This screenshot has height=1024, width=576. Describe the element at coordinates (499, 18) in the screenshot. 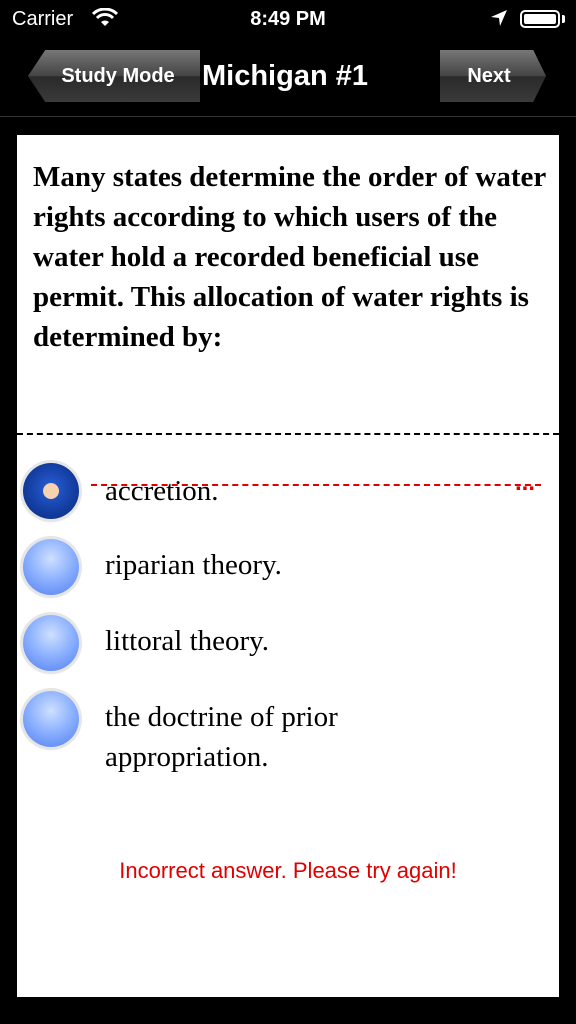

I see `location-arrow-icon` at that location.